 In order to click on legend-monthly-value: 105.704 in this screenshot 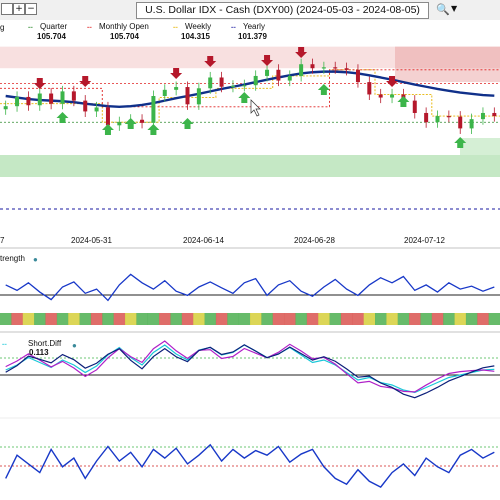, I will do `click(124, 36)`.